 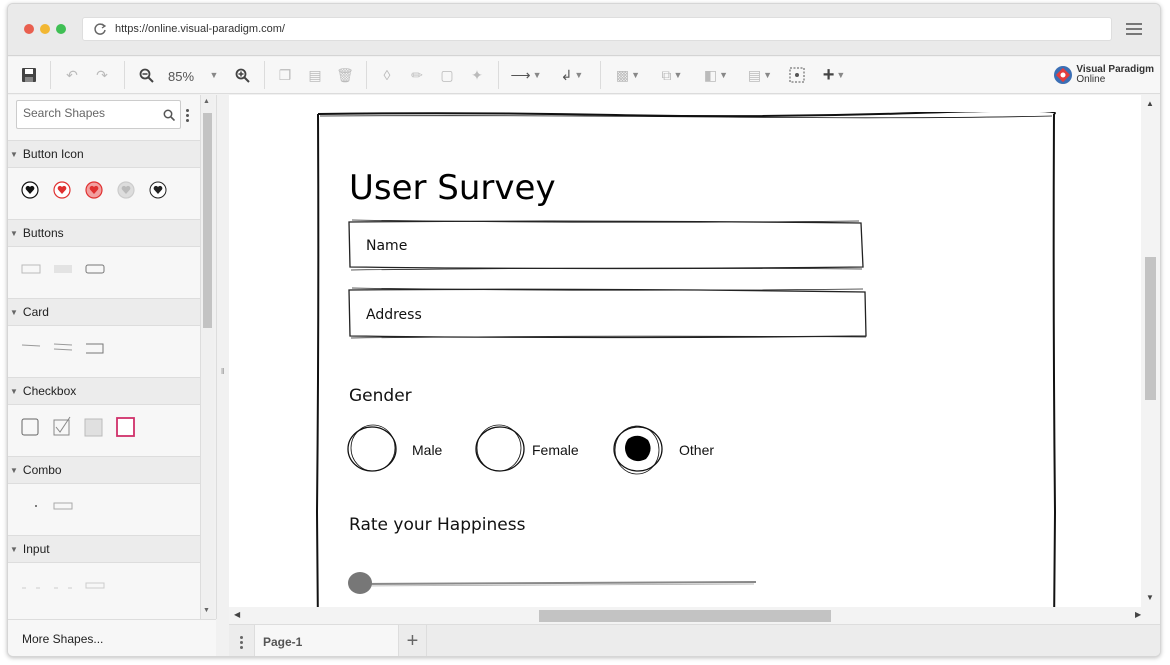 I want to click on category-combo: ▼ Combo, so click(x=104, y=495).